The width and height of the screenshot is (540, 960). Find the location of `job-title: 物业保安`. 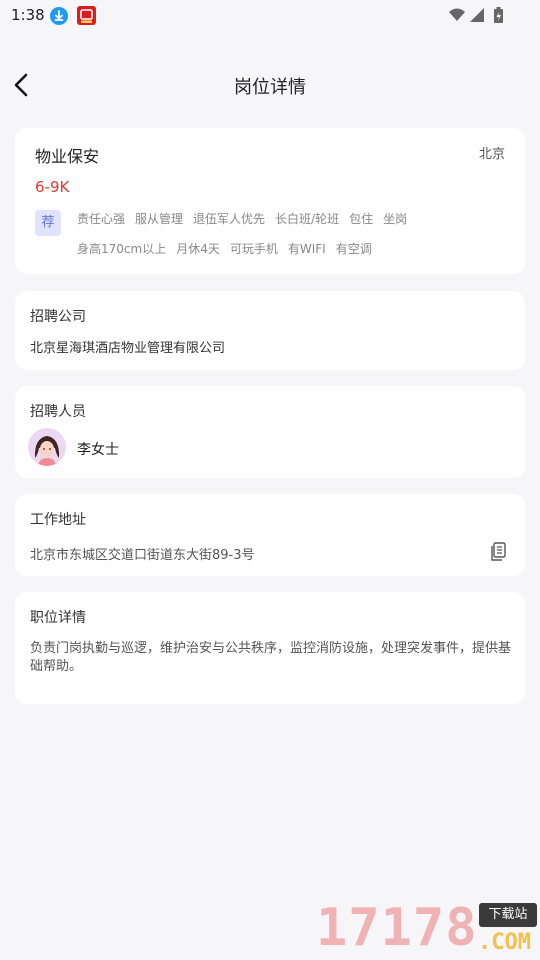

job-title: 物业保安 is located at coordinates (67, 156).